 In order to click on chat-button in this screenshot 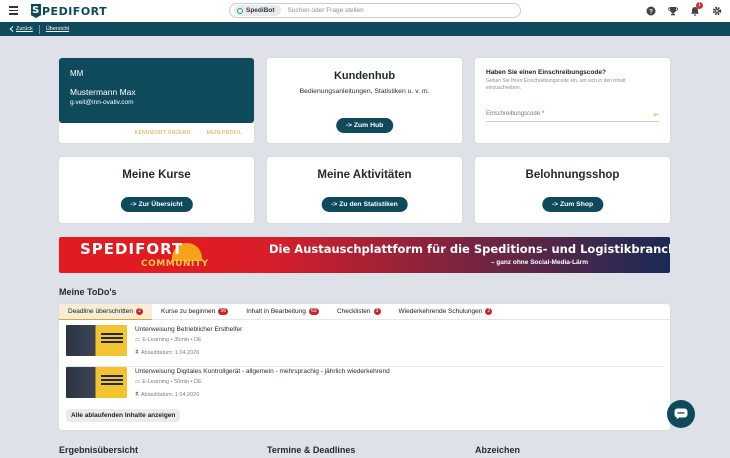, I will do `click(681, 414)`.